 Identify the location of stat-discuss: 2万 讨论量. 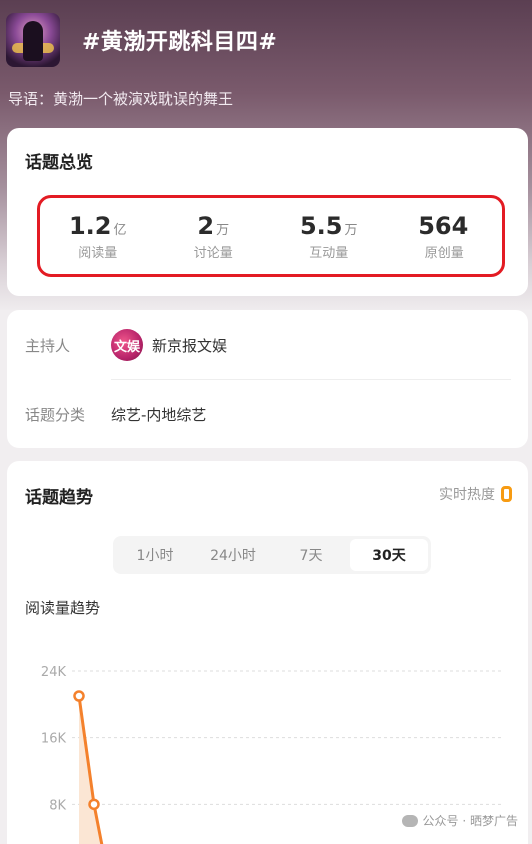
(213, 236).